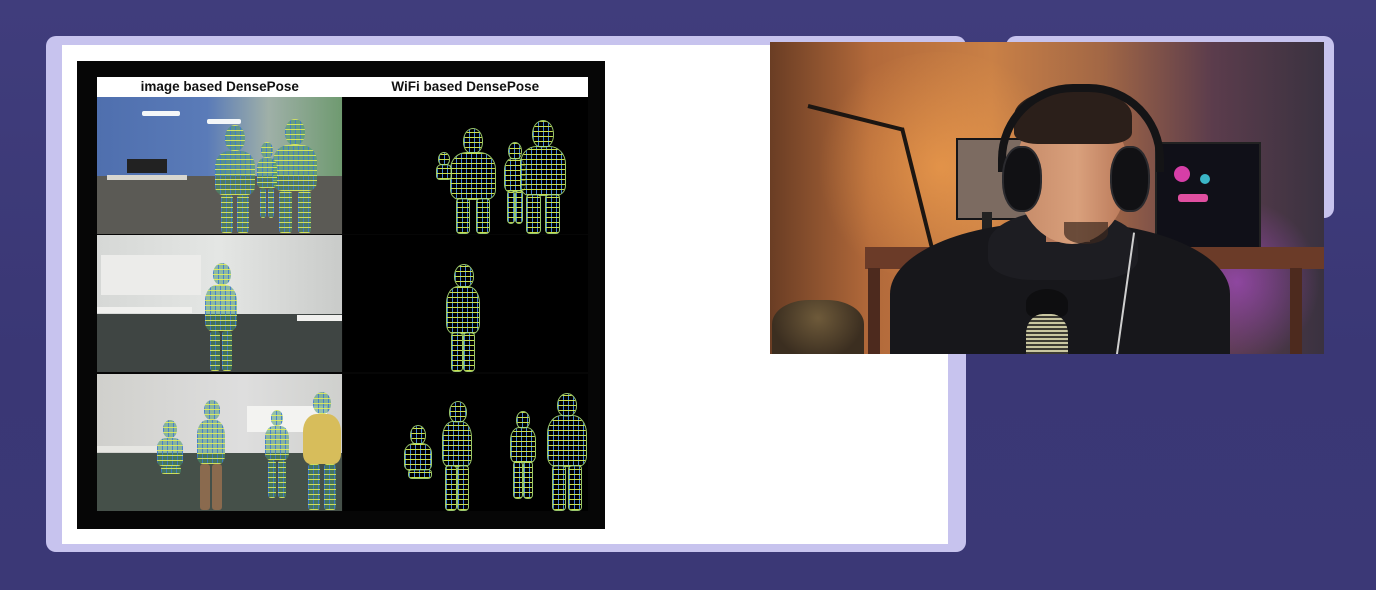 The image size is (1376, 590). I want to click on microphone, so click(1047, 334).